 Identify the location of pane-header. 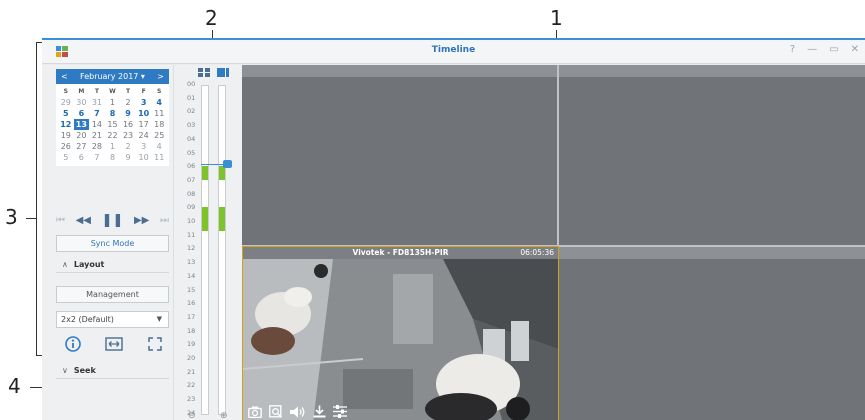
(712, 253).